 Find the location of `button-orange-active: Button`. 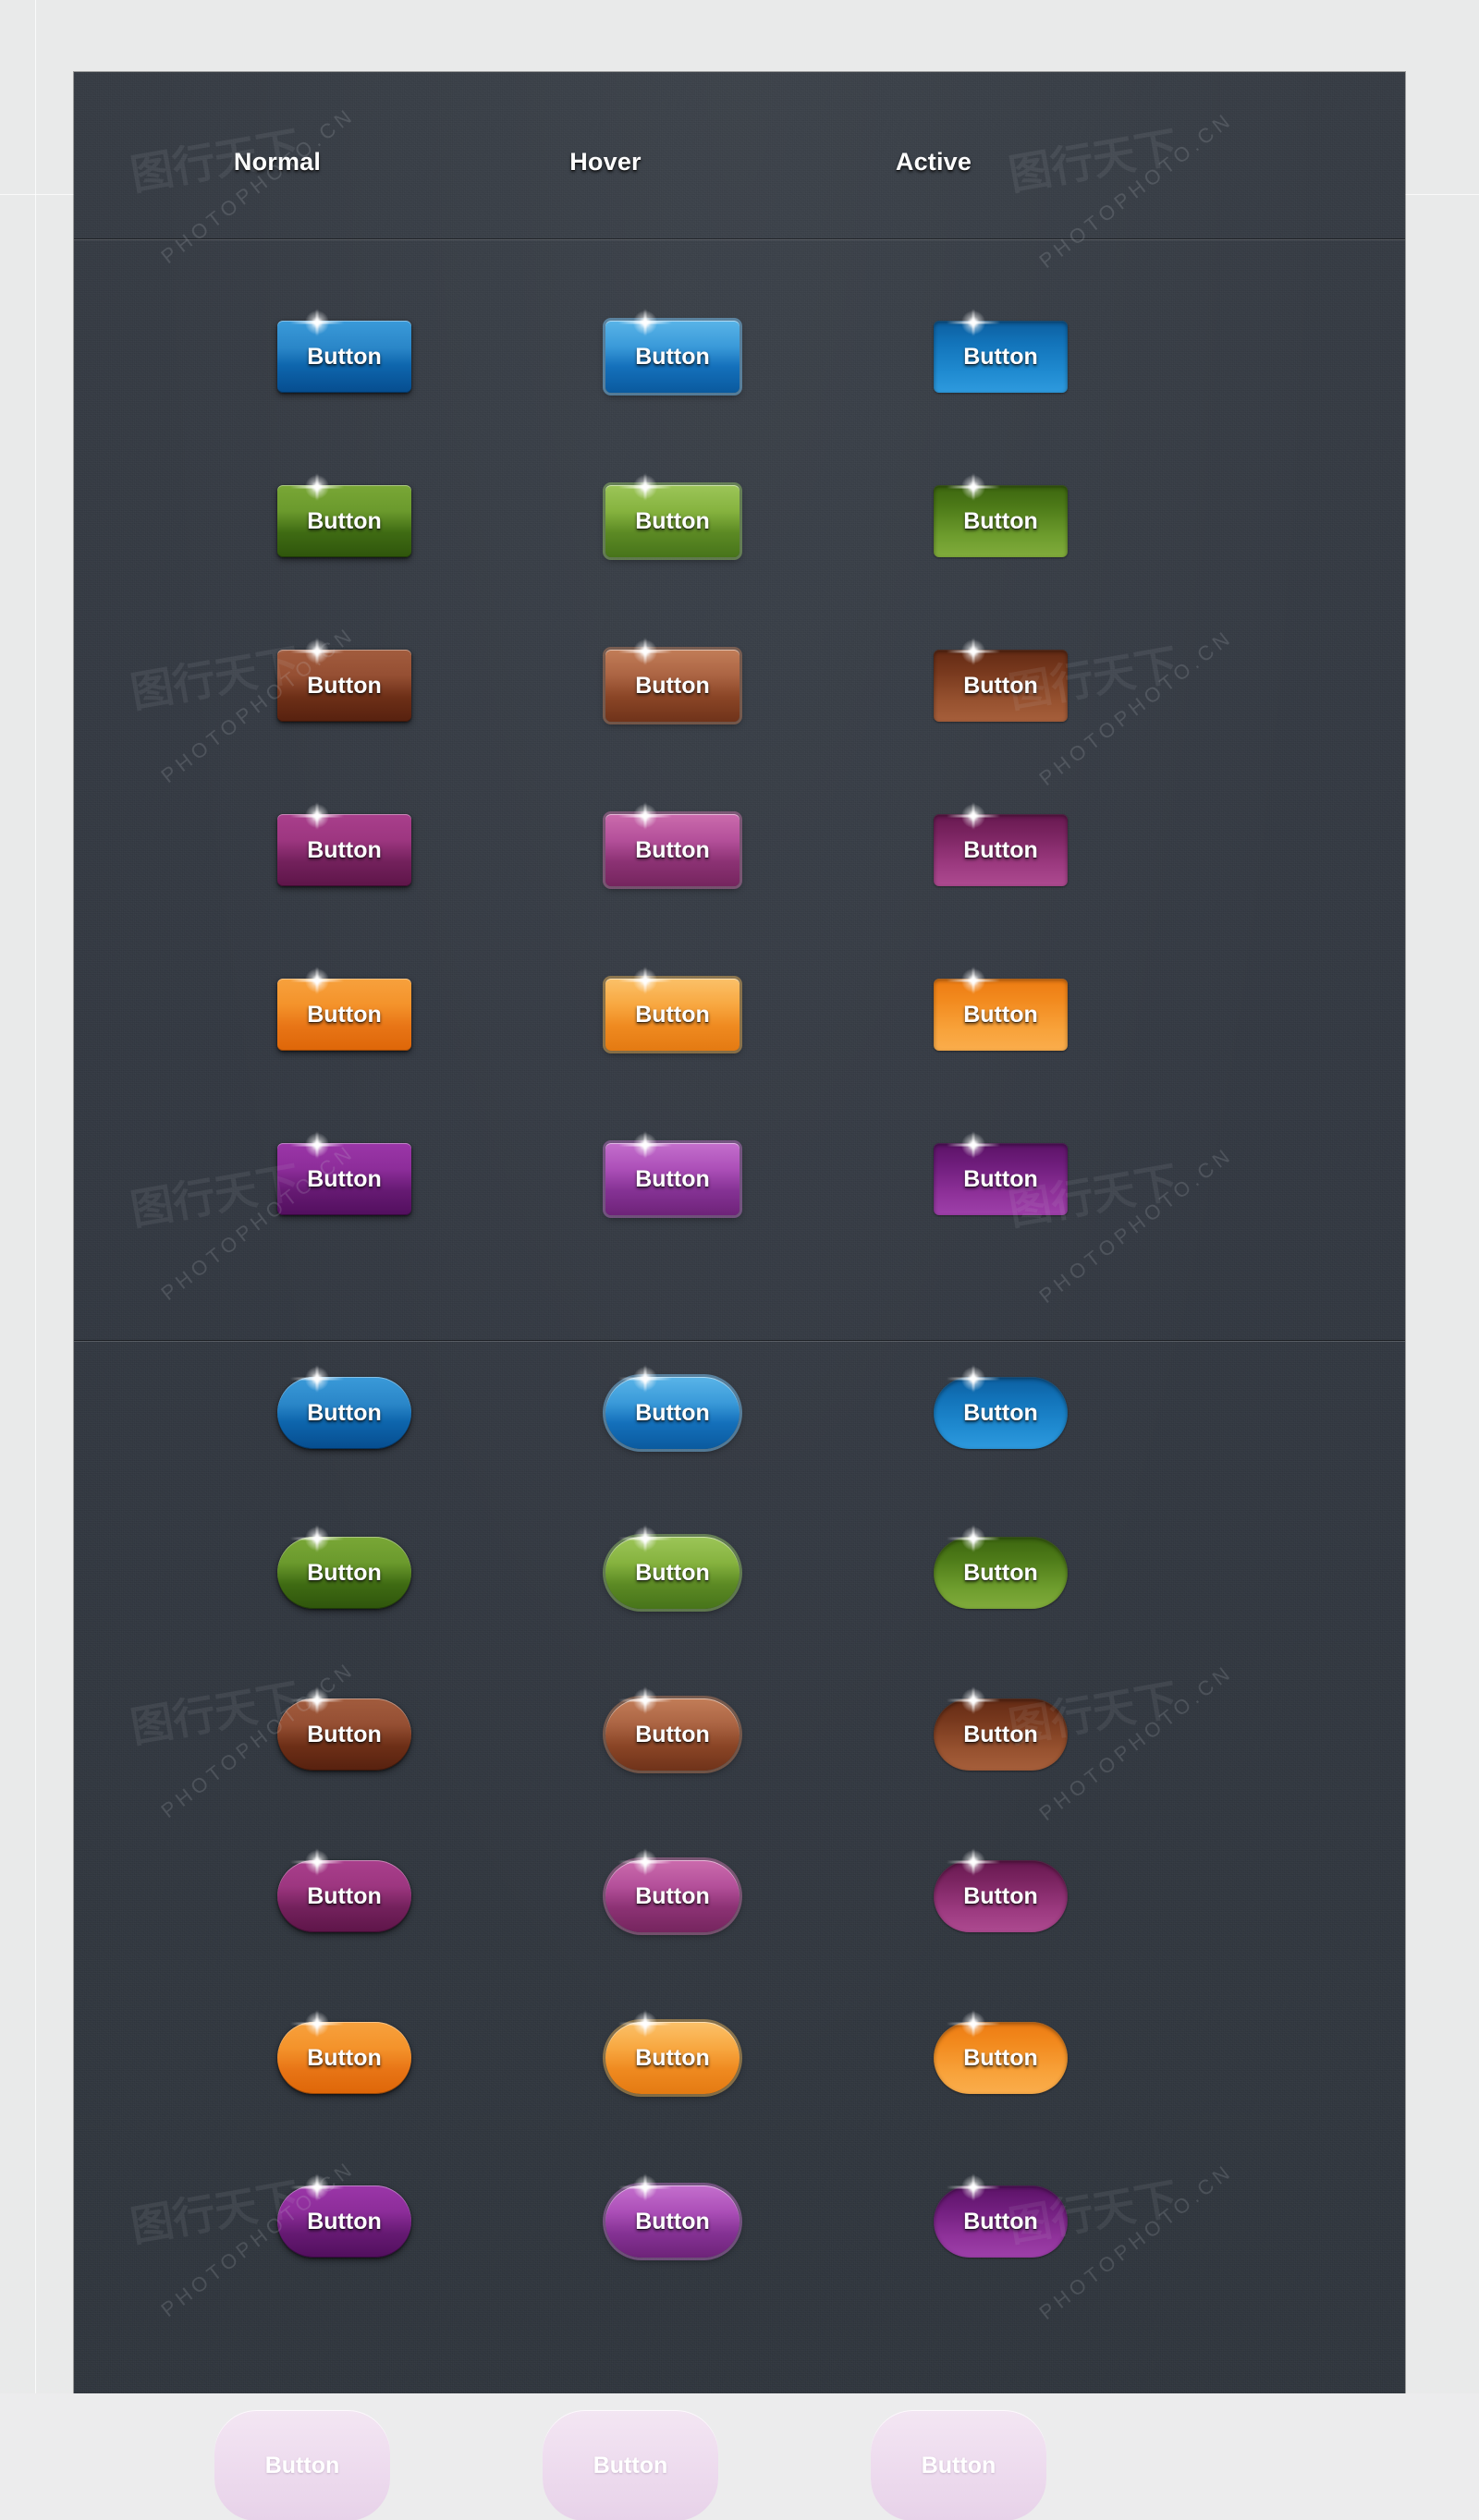

button-orange-active: Button is located at coordinates (1001, 1009).